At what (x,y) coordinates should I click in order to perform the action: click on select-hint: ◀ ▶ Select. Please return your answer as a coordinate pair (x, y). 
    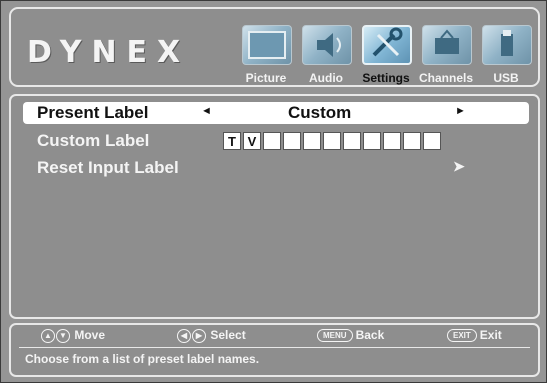
    Looking at the image, I should click on (211, 335).